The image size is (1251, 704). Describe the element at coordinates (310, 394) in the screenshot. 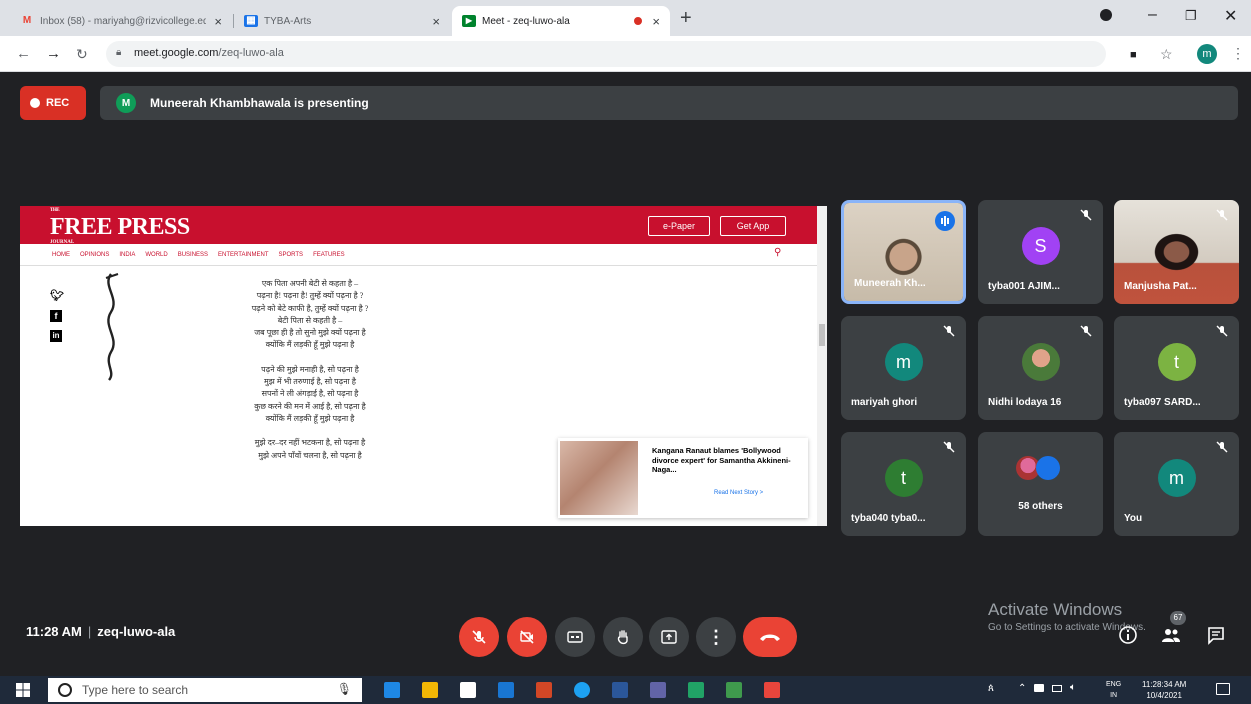

I see `poem-line: सपनों ने ली अंगड़ाई है, सो पढ़ना है` at that location.